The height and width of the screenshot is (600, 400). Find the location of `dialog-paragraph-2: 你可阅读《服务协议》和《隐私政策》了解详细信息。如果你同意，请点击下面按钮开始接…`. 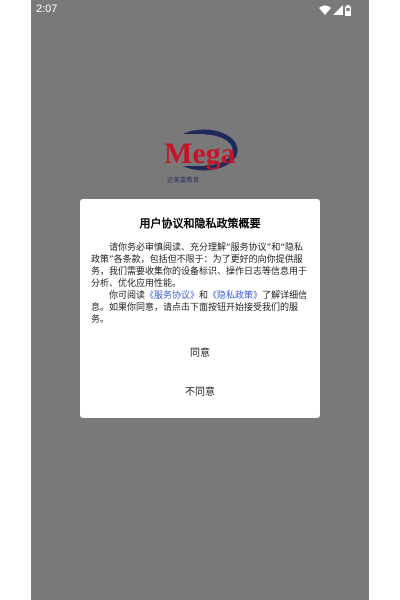

dialog-paragraph-2: 你可阅读《服务协议》和《隐私政策》了解详细信息。如果你同意，请点击下面按钮开始接… is located at coordinates (201, 308).